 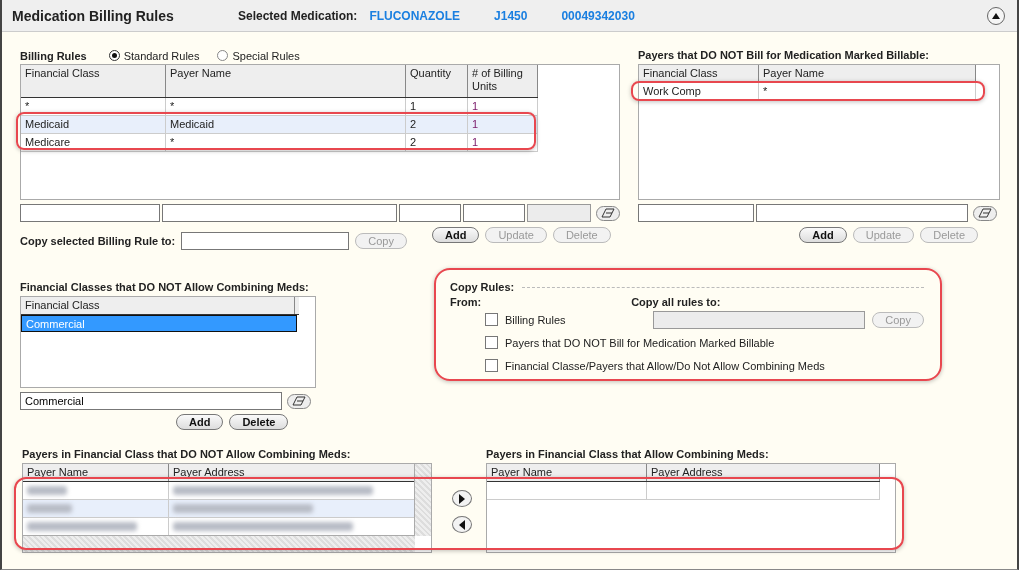 I want to click on medication-value: 00049342030, so click(x=598, y=15).